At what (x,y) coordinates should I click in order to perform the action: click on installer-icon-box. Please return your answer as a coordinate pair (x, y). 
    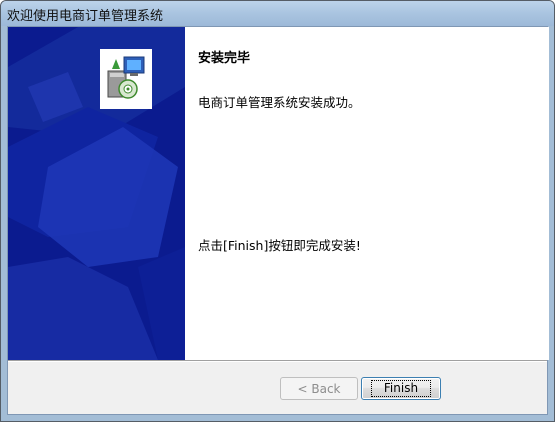
    Looking at the image, I should click on (126, 79).